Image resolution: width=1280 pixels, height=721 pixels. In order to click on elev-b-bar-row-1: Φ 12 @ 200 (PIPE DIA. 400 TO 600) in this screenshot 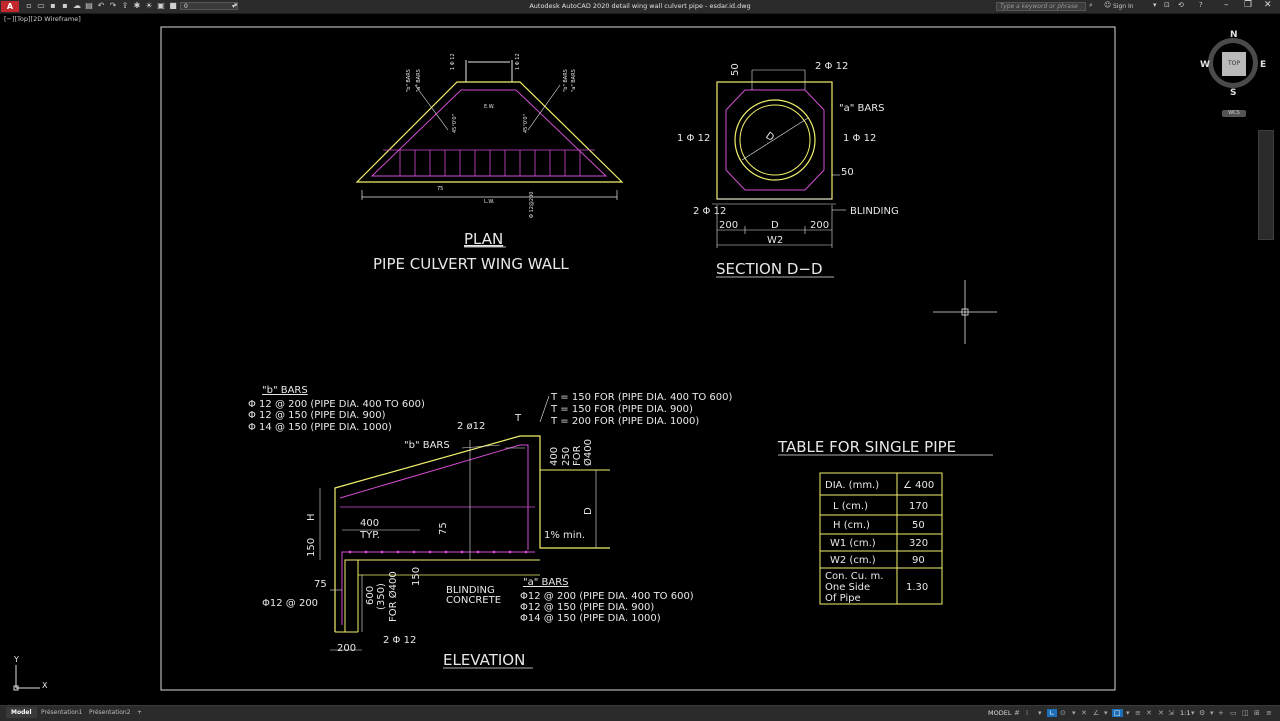, I will do `click(336, 404)`.